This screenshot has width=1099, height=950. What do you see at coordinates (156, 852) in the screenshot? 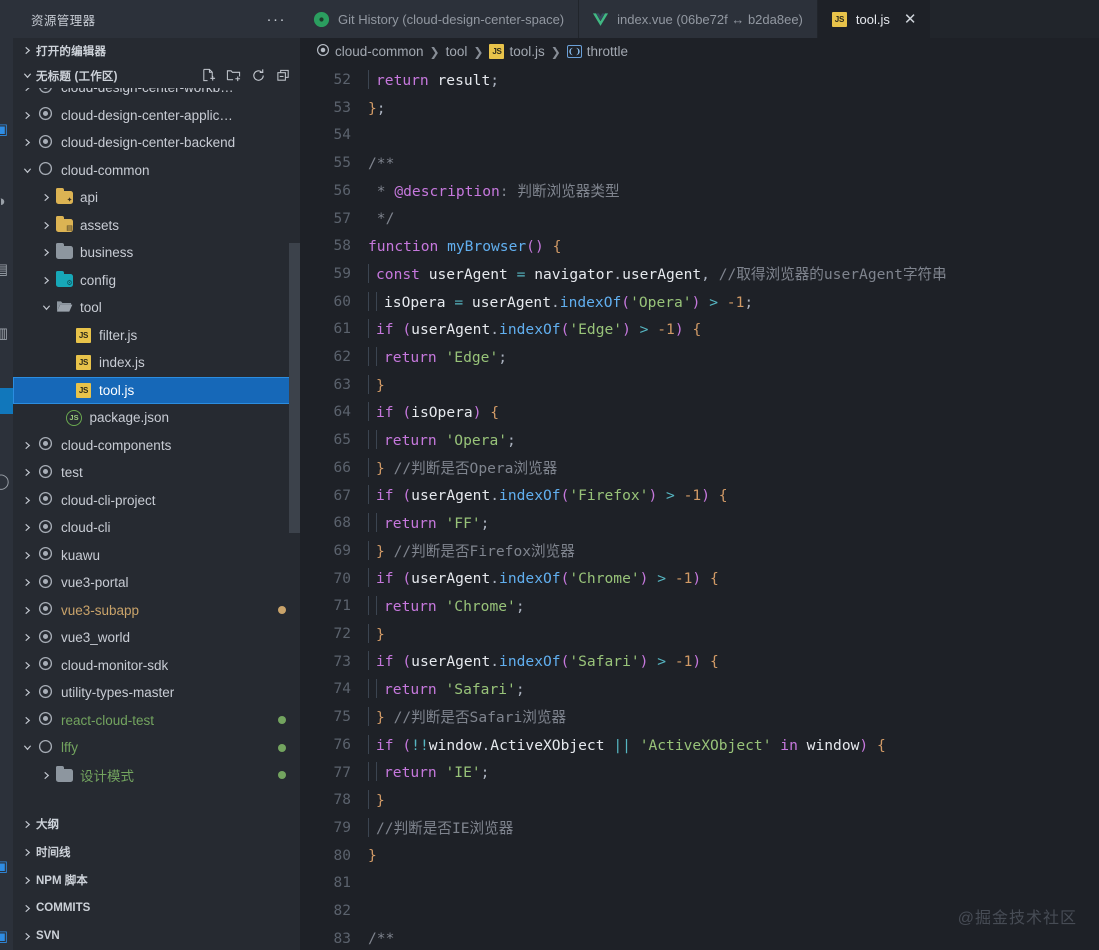
I see `sidebar-section-1: 时间线` at bounding box center [156, 852].